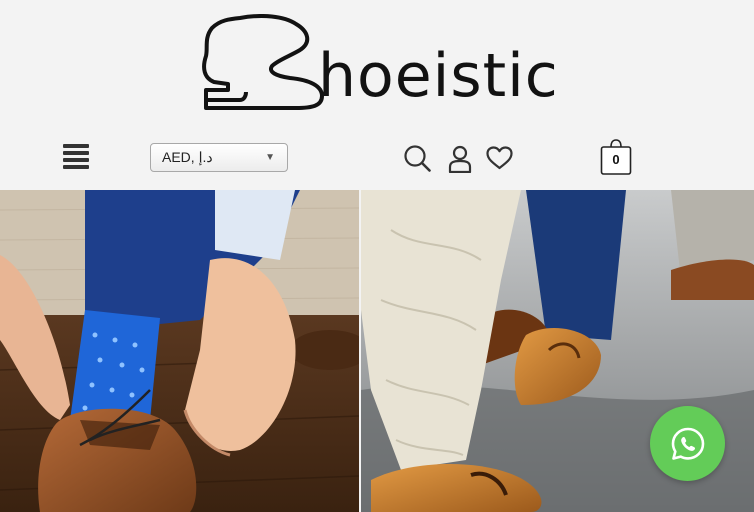  I want to click on heart-icon, so click(499, 158).